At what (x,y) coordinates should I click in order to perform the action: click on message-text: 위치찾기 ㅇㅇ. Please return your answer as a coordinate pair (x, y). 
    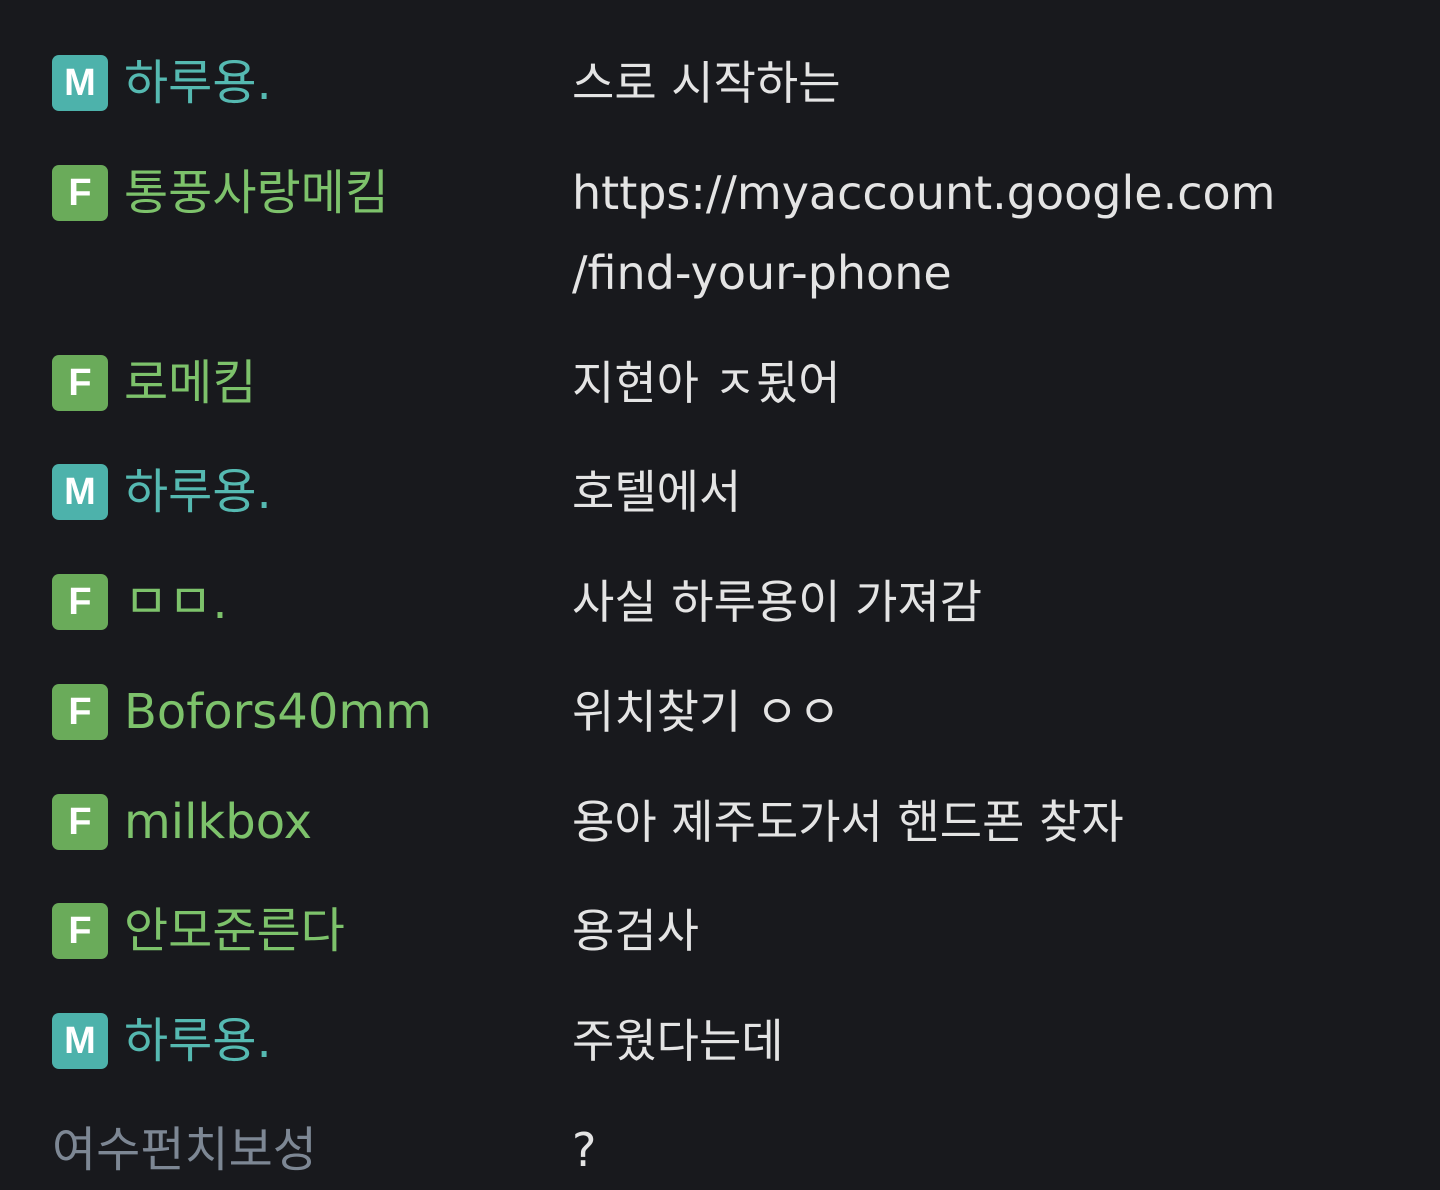
    Looking at the image, I should click on (706, 712).